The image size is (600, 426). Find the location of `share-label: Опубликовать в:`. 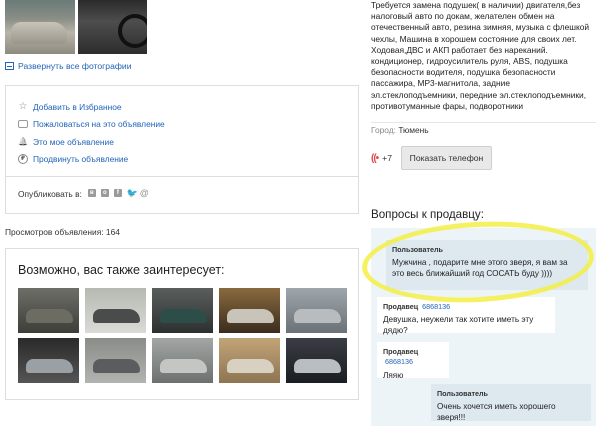

share-label: Опубликовать в: is located at coordinates (50, 194).